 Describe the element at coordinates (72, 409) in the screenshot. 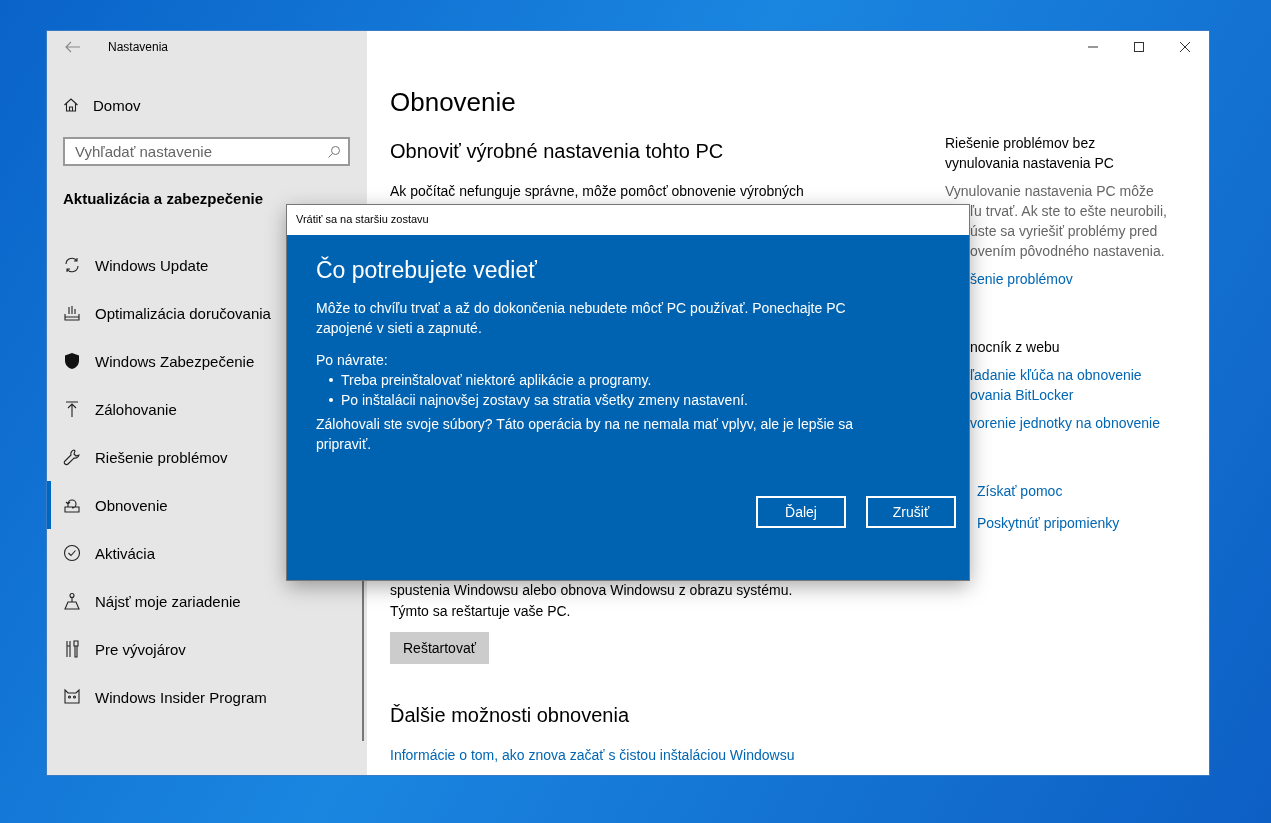

I see `upload-arrow-icon` at that location.